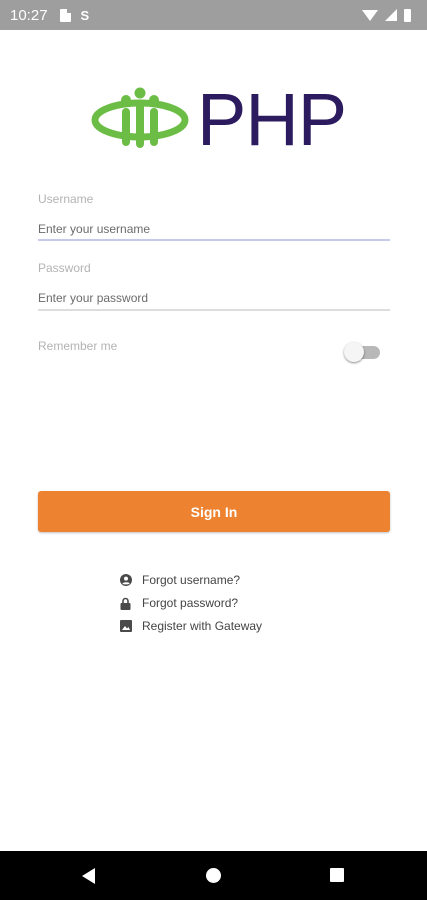 Image resolution: width=427 pixels, height=900 pixels. What do you see at coordinates (85, 15) in the screenshot?
I see `s-notification-icon: S` at bounding box center [85, 15].